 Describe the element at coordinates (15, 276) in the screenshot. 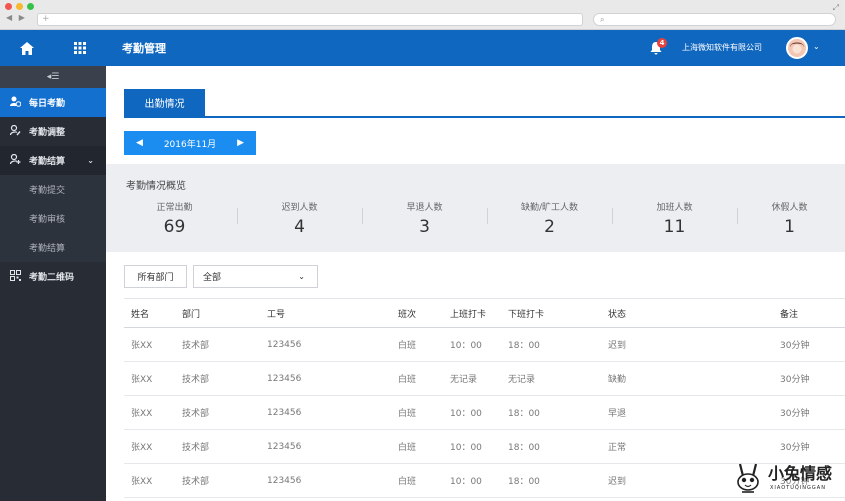

I see `qrcode-icon` at that location.